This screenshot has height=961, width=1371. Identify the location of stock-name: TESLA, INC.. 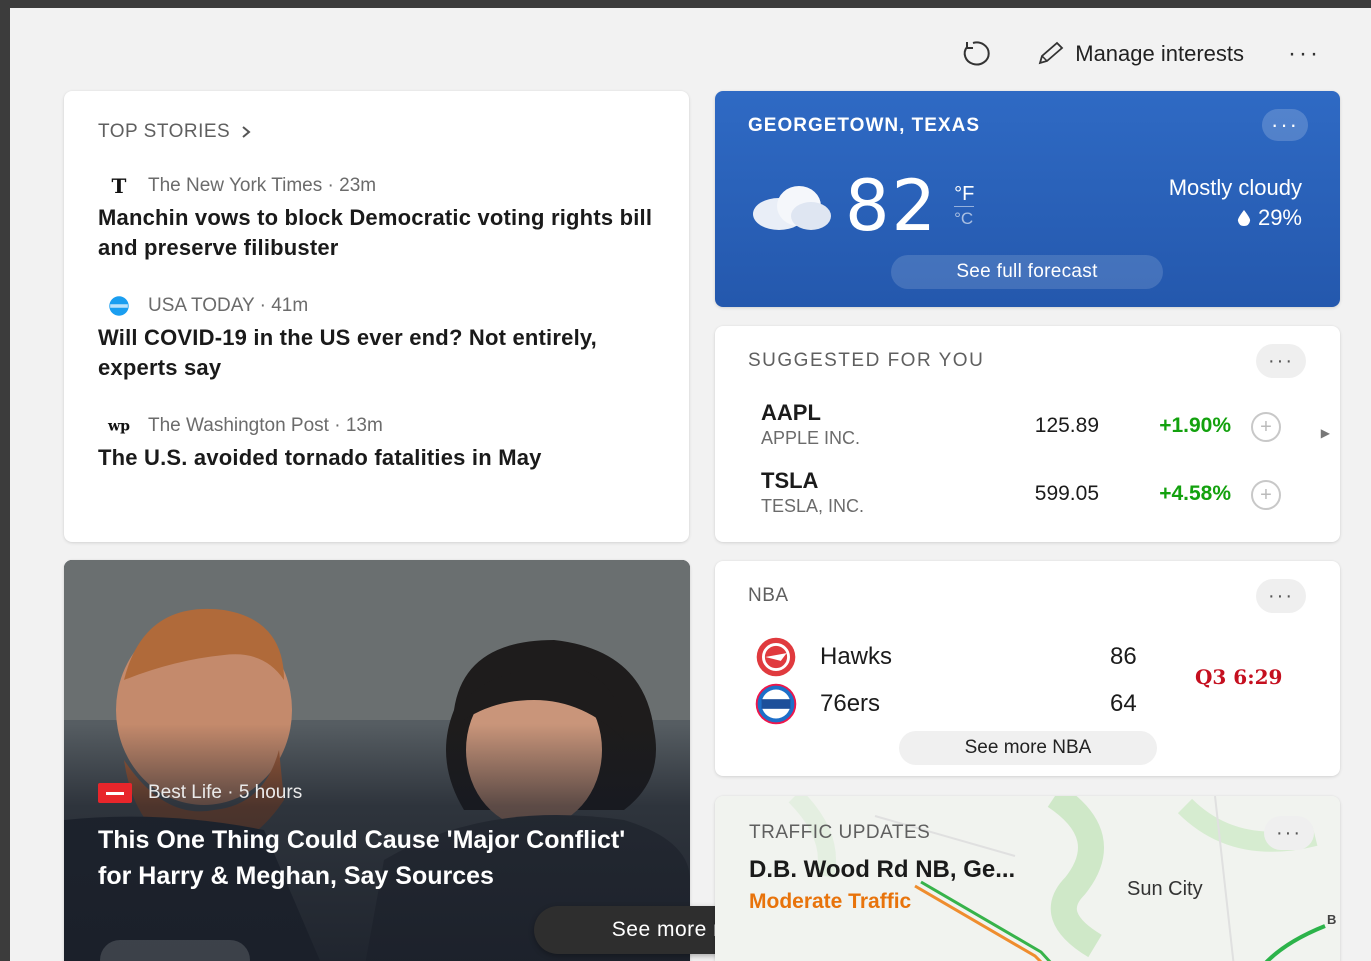
(813, 506).